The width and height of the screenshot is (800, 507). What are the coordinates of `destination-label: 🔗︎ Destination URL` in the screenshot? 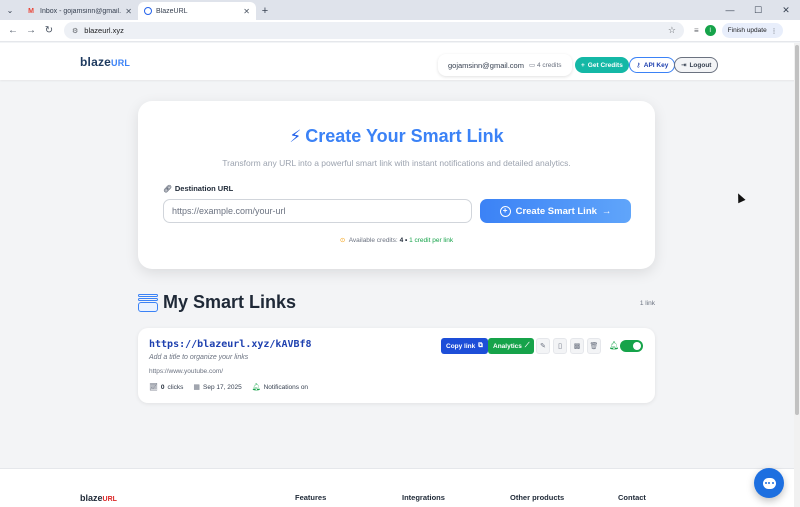 It's located at (198, 188).